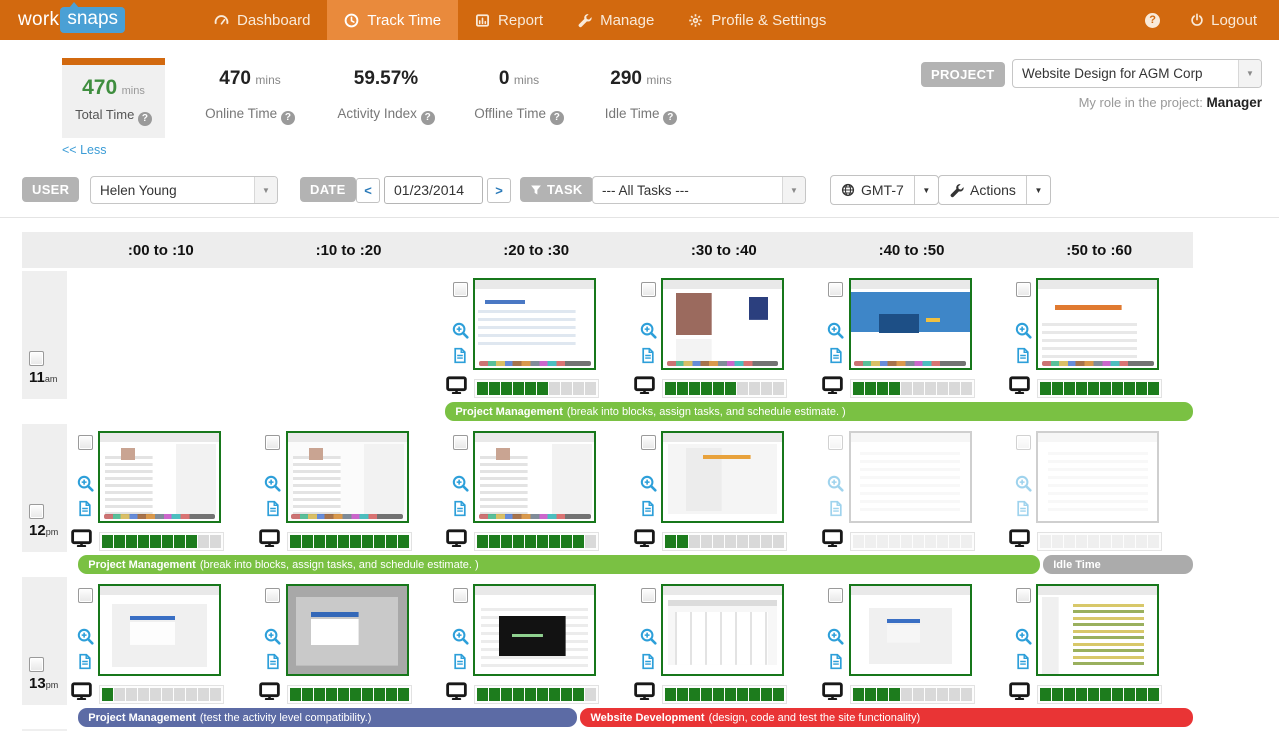 This screenshot has width=1279, height=731. Describe the element at coordinates (1118, 564) in the screenshot. I see `task-bar-idle-time: Idle Time` at that location.